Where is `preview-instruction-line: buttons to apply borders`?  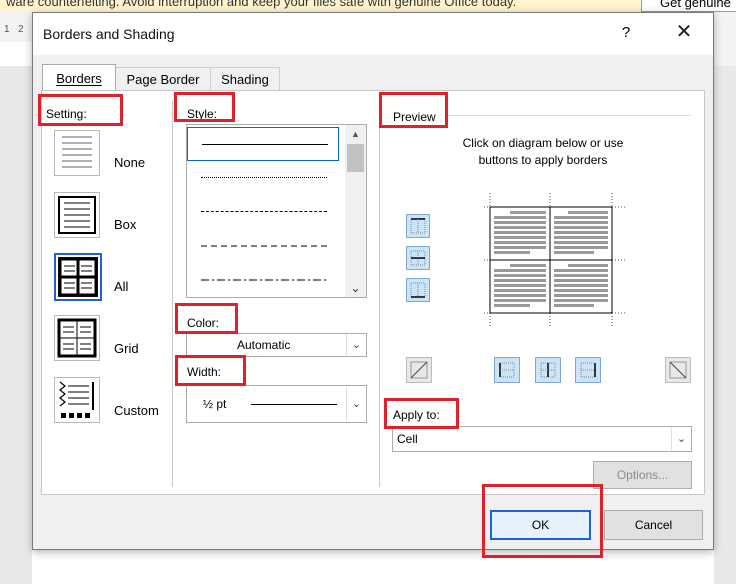
preview-instruction-line: buttons to apply borders is located at coordinates (543, 160).